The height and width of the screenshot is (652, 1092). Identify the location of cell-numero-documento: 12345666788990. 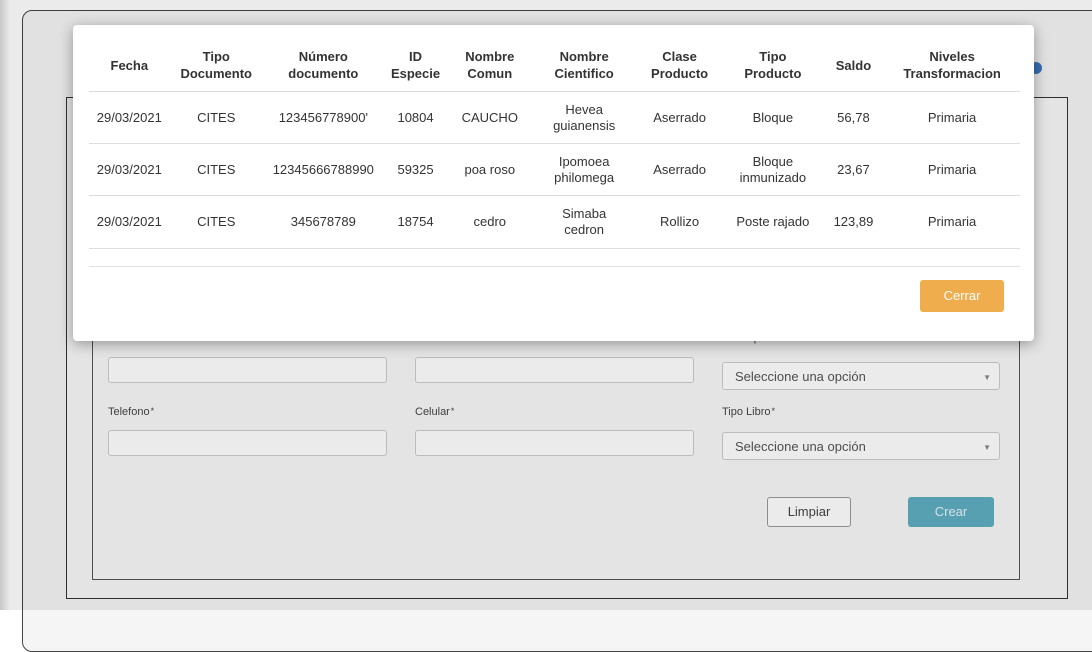
(323, 169).